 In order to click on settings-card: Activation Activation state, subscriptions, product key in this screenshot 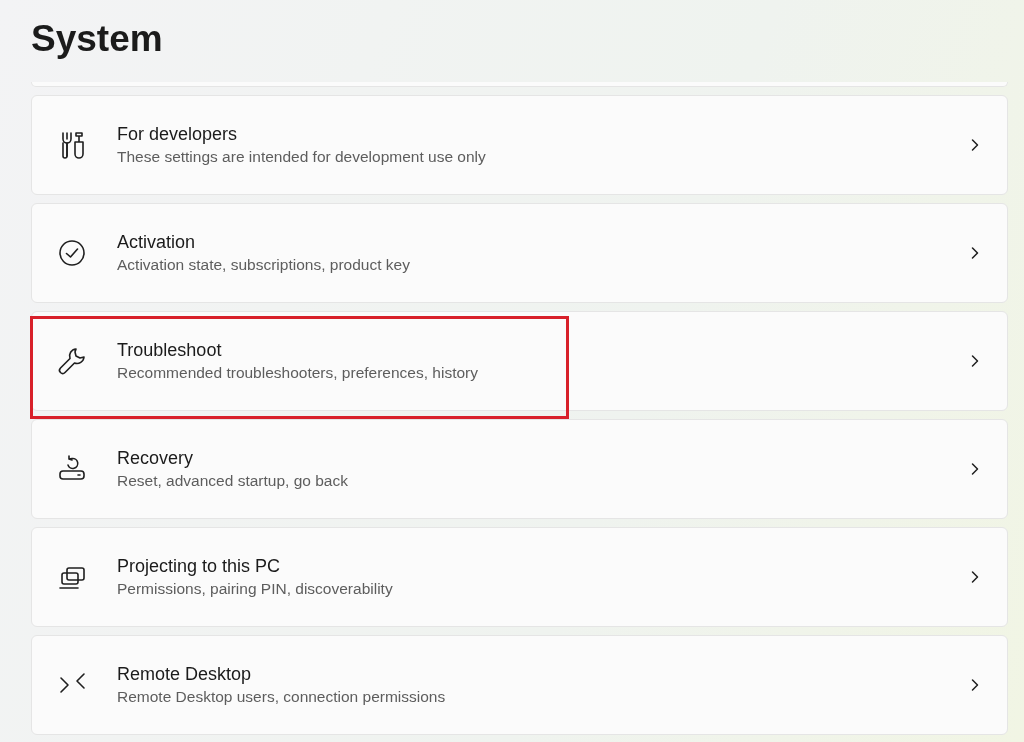, I will do `click(519, 253)`.